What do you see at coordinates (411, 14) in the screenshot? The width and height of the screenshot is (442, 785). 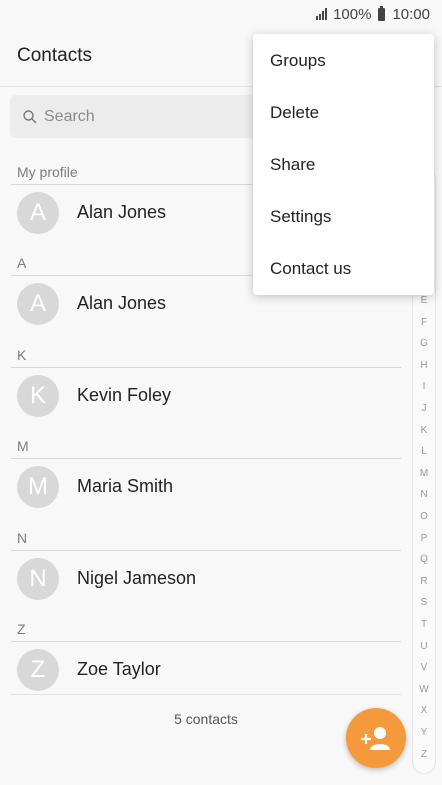 I see `clock: 10:00` at bounding box center [411, 14].